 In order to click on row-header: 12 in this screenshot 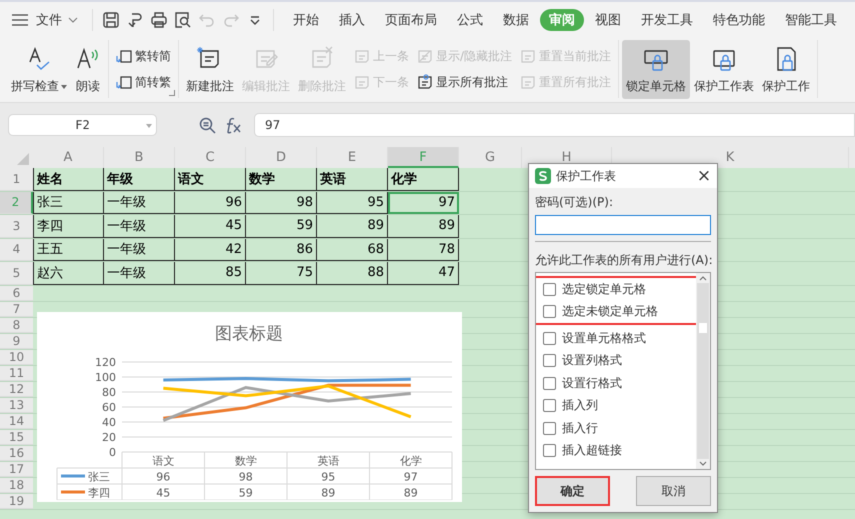, I will do `click(16, 389)`.